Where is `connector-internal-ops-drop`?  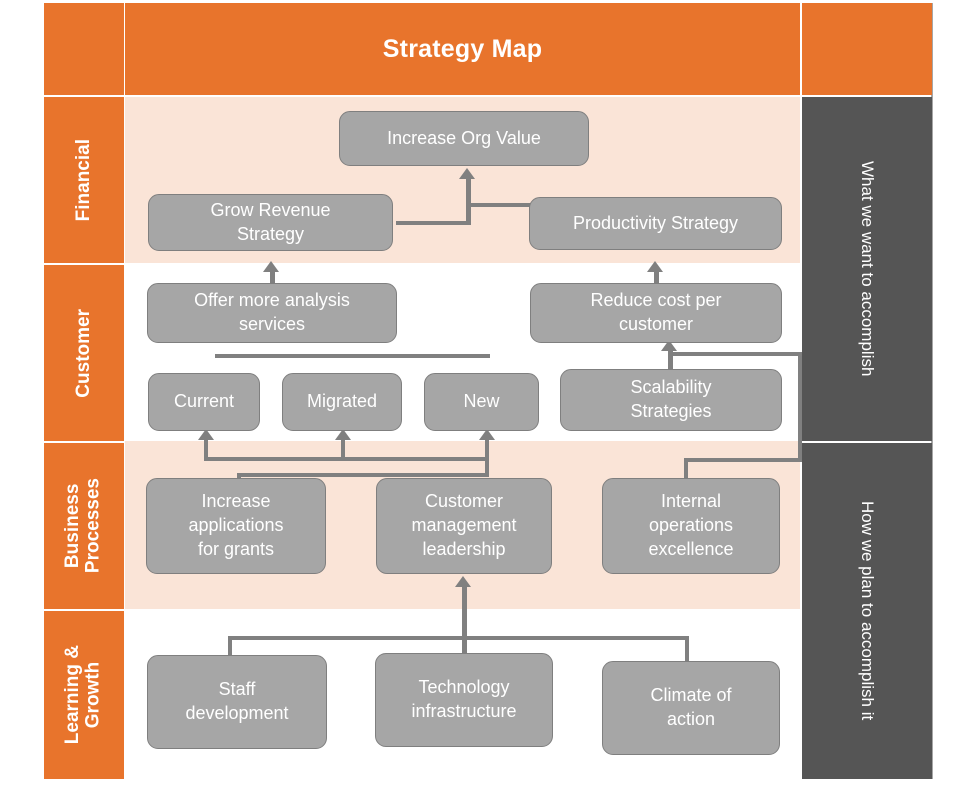
connector-internal-ops-drop is located at coordinates (686, 469).